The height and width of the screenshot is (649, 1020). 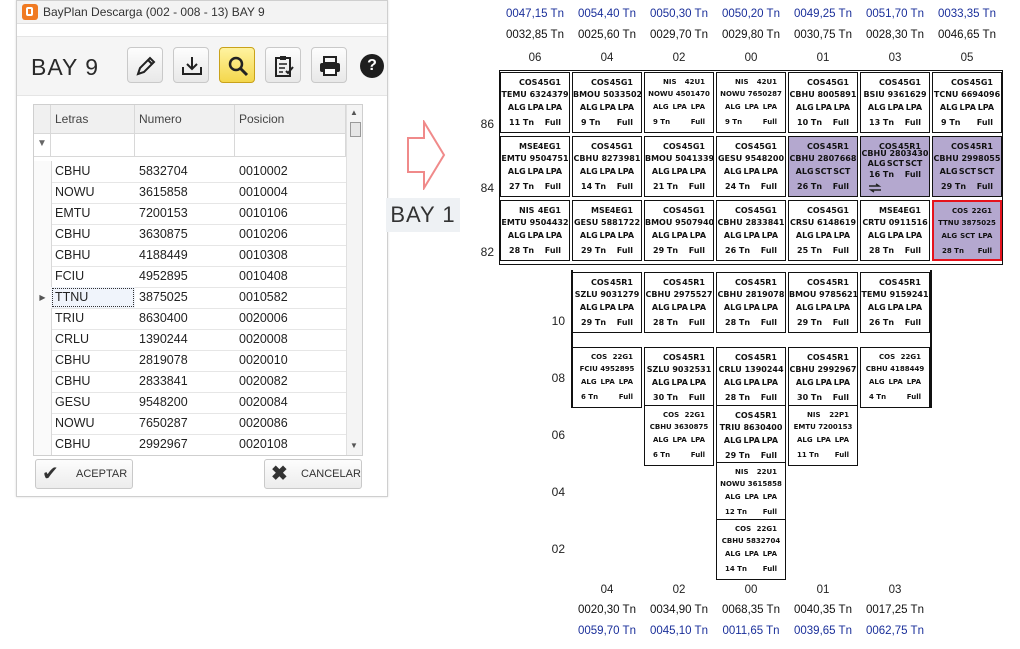 I want to click on container-slot: NIS 22P1 EMTU 7200153 ALG LPA LPA 11 Tn Full, so click(x=823, y=435).